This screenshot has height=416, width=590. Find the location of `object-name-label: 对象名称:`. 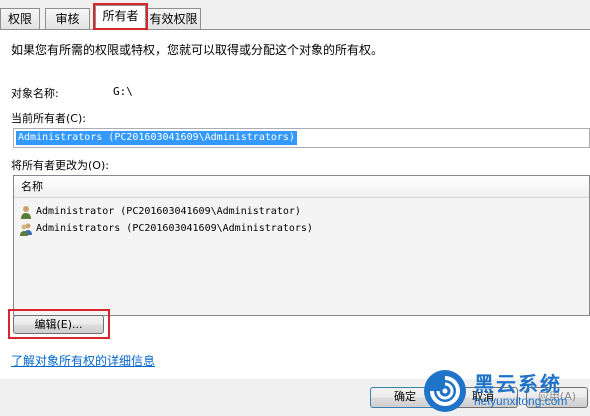

object-name-label: 对象名称: is located at coordinates (35, 93).